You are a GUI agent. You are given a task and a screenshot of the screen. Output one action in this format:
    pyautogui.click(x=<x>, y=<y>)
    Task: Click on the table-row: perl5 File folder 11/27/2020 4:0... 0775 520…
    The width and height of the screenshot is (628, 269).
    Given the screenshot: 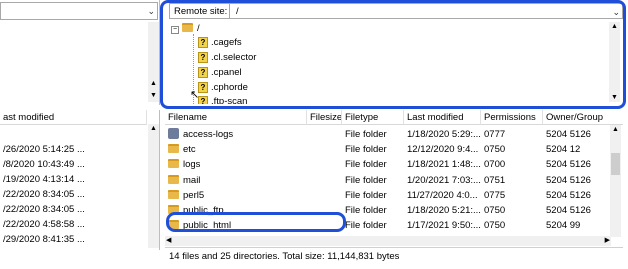 What is the action you would take?
    pyautogui.click(x=387, y=195)
    